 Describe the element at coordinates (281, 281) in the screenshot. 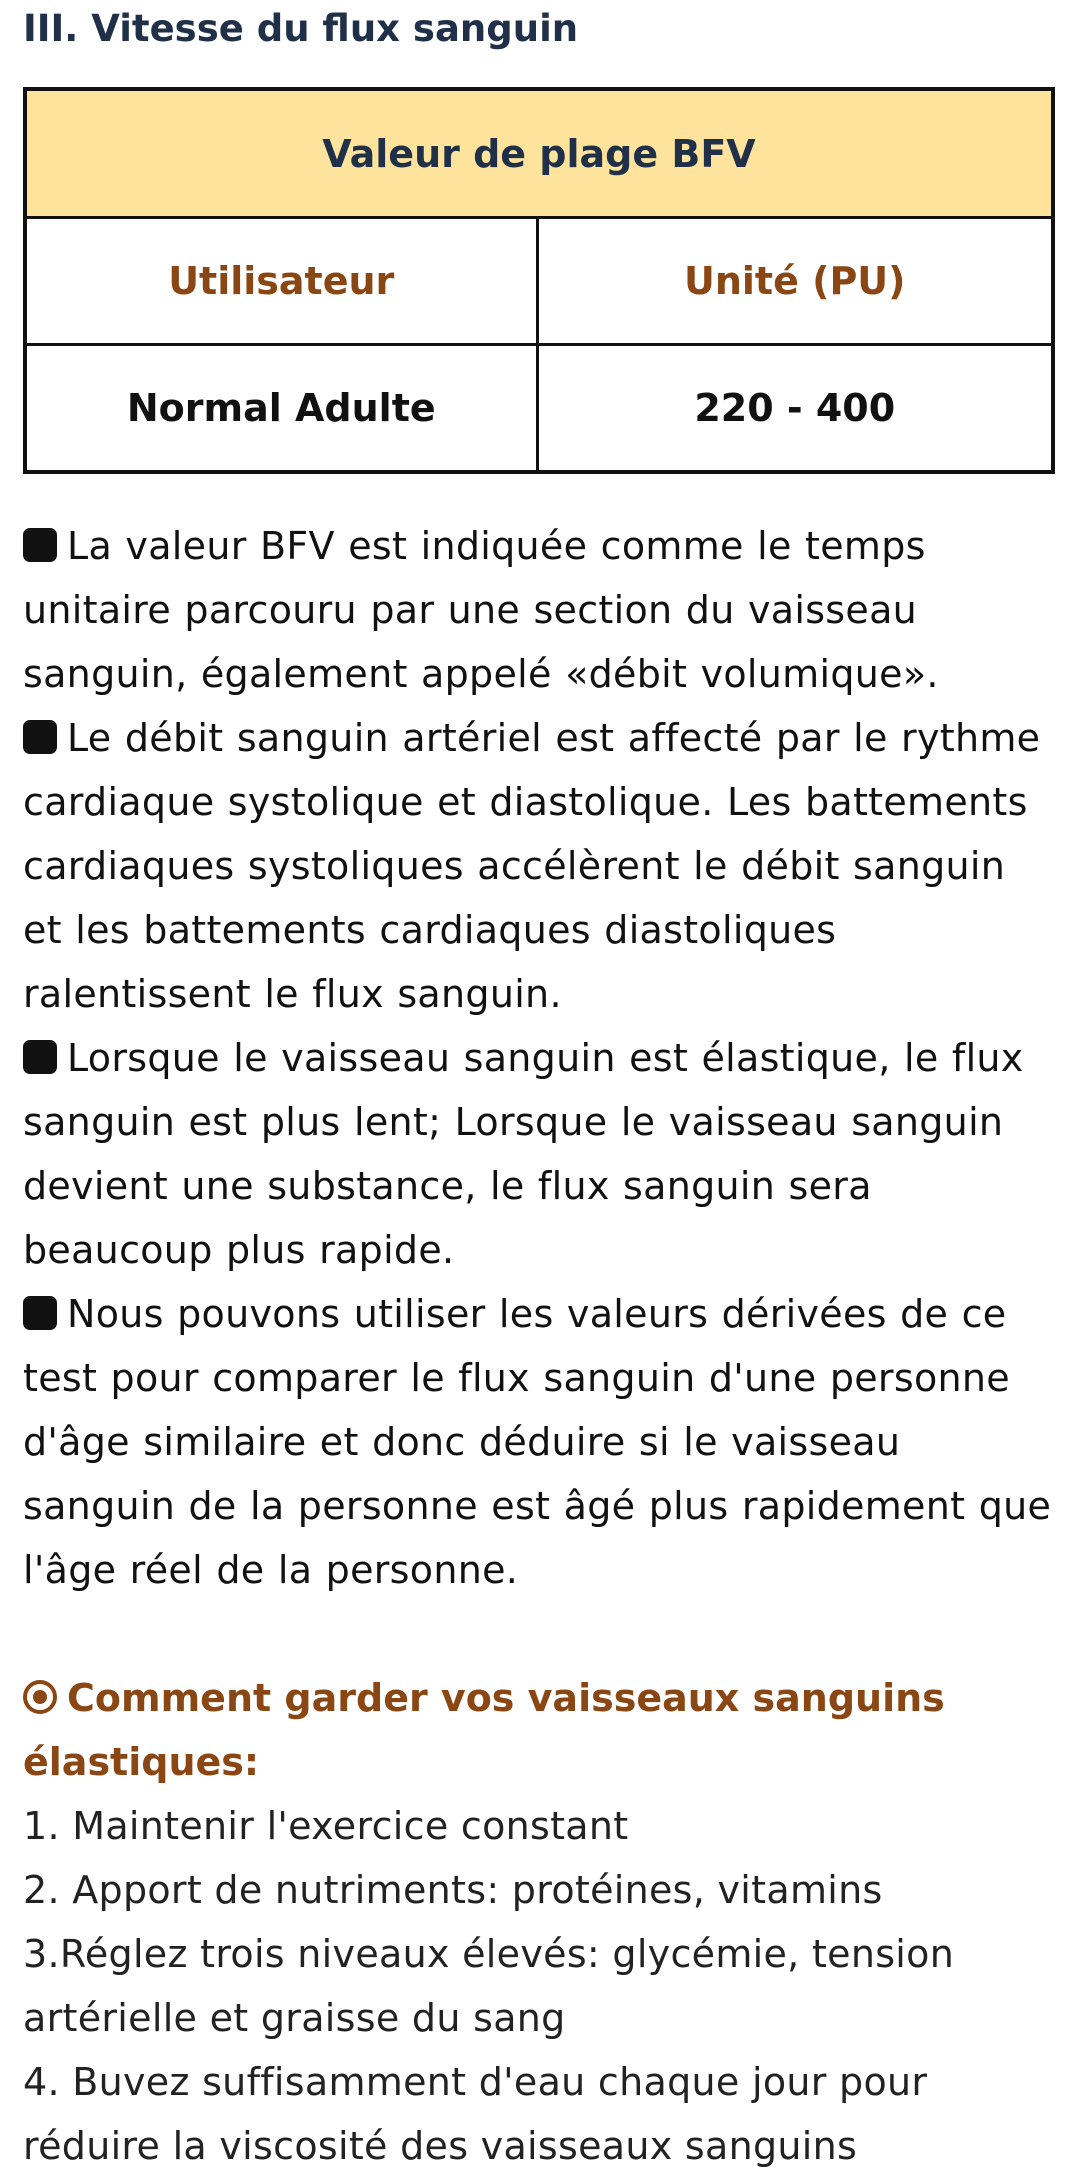

I see `column-header-user: Utilisateur` at that location.